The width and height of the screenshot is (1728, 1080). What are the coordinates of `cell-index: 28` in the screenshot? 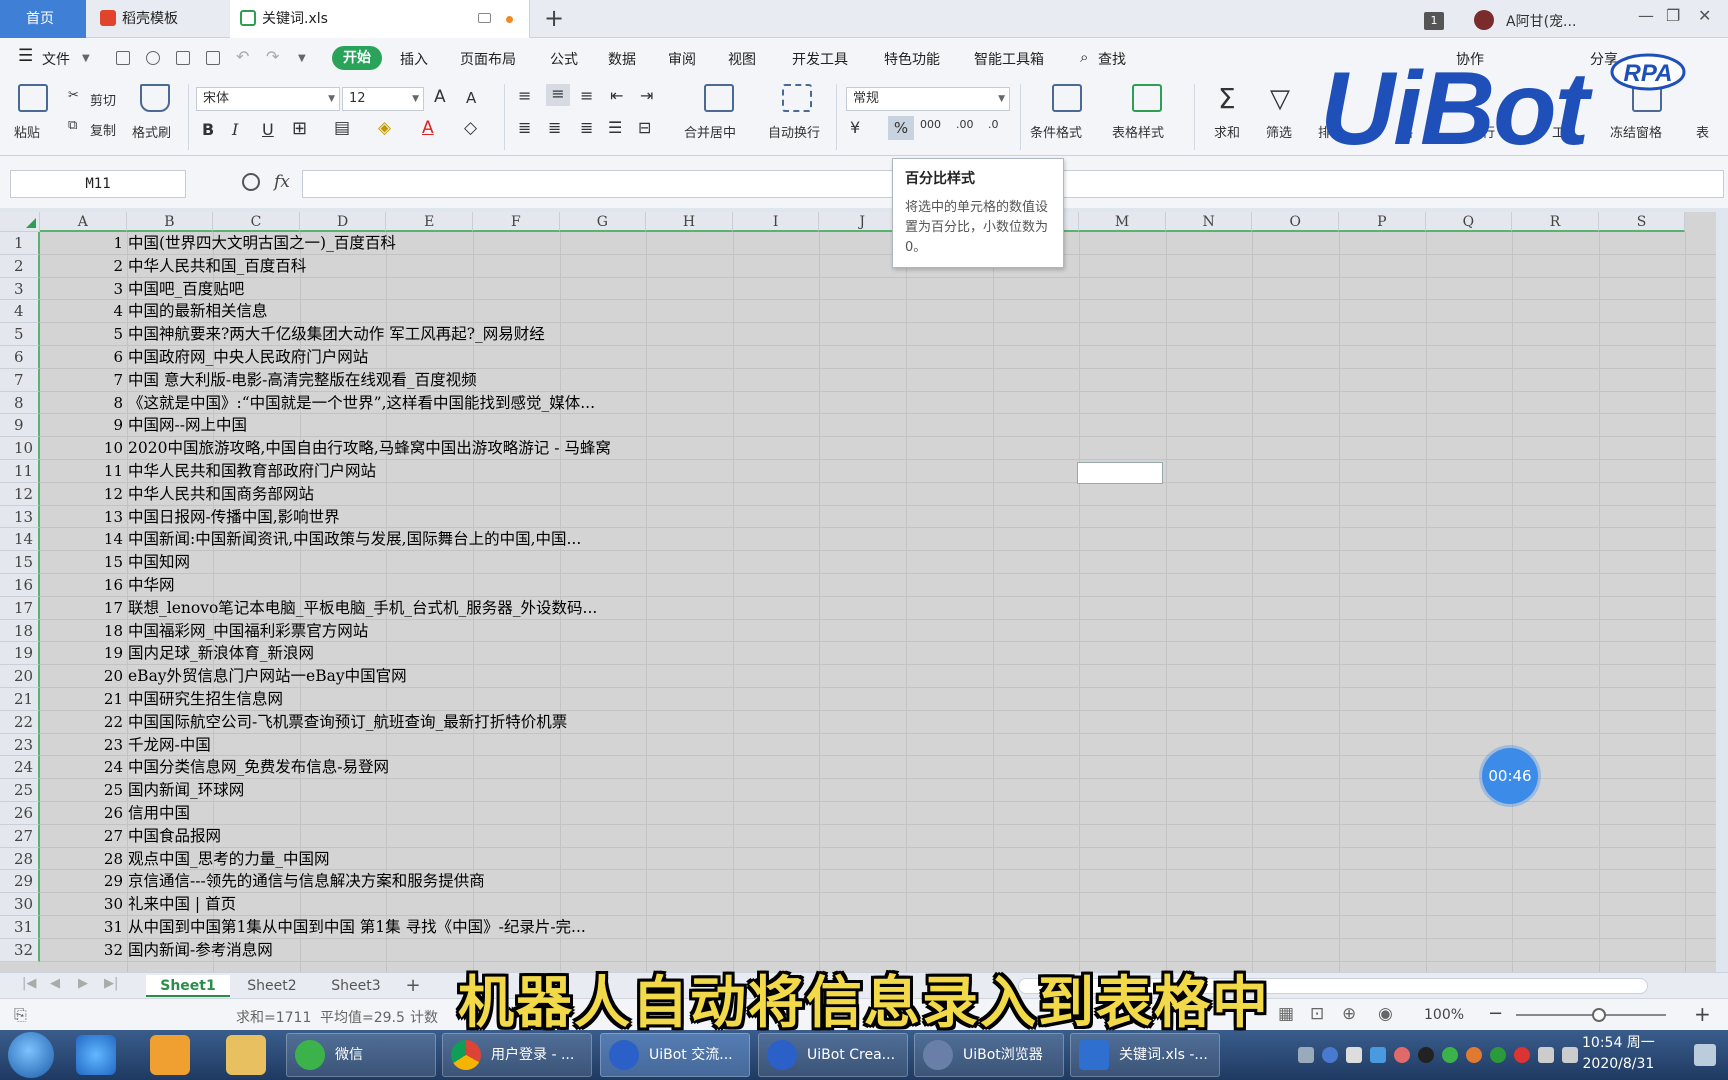 It's located at (83, 859).